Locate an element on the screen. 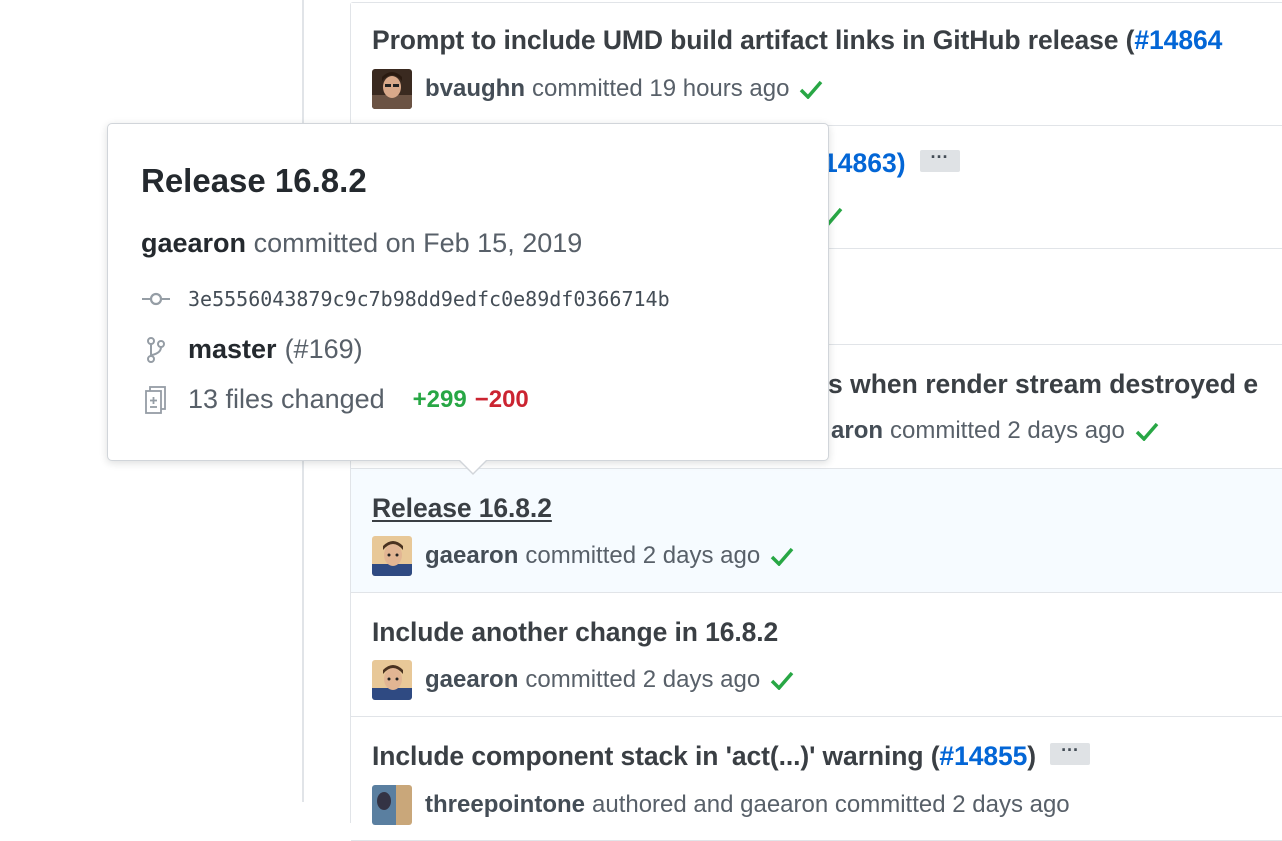 The width and height of the screenshot is (1282, 841). hovercard-committer: gaearon is located at coordinates (193, 243).